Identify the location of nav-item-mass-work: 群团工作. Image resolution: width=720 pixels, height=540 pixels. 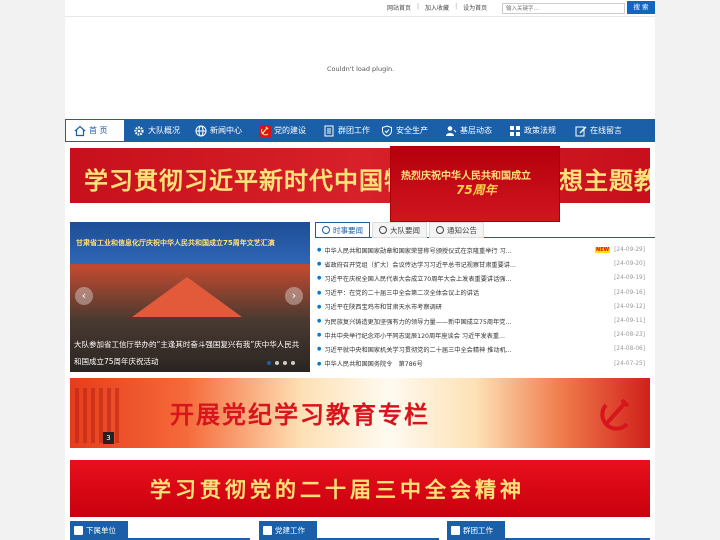
(344, 130).